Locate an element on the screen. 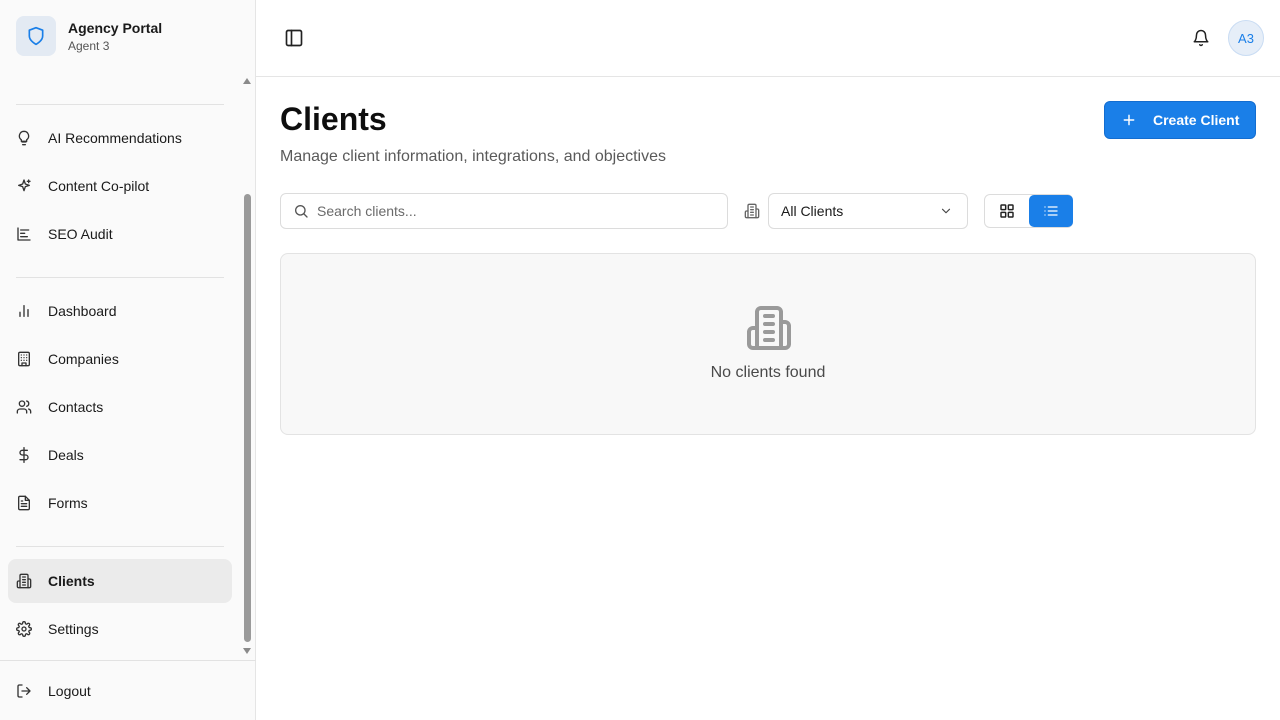 The height and width of the screenshot is (720, 1280). bar-chart-icon is located at coordinates (24, 311).